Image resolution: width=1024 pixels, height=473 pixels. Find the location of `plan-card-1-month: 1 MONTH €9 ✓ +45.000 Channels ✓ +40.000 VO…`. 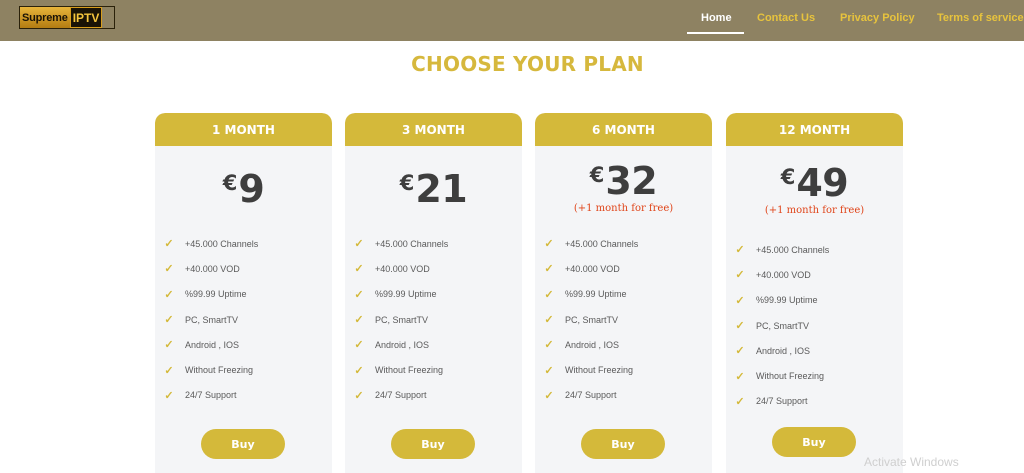

plan-card-1-month: 1 MONTH €9 ✓ +45.000 Channels ✓ +40.000 VO… is located at coordinates (243, 293).